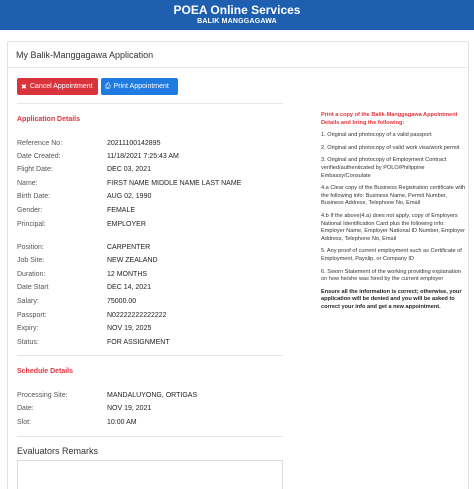 The width and height of the screenshot is (474, 489). I want to click on detail-row: Flight Date: DEC 03, 2021, so click(152, 170).